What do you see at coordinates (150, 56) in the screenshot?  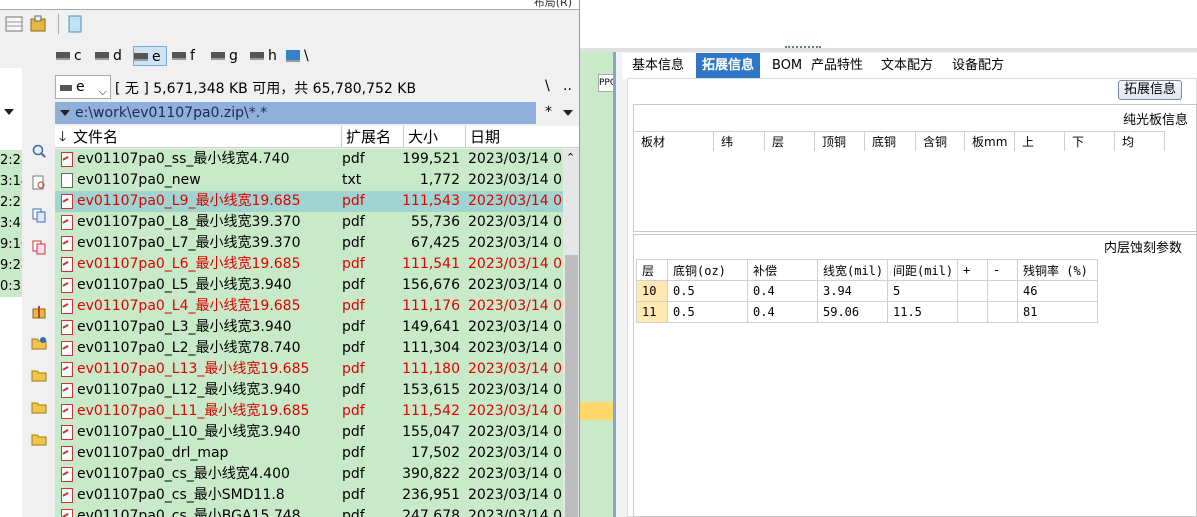 I see `drive-button: e` at bounding box center [150, 56].